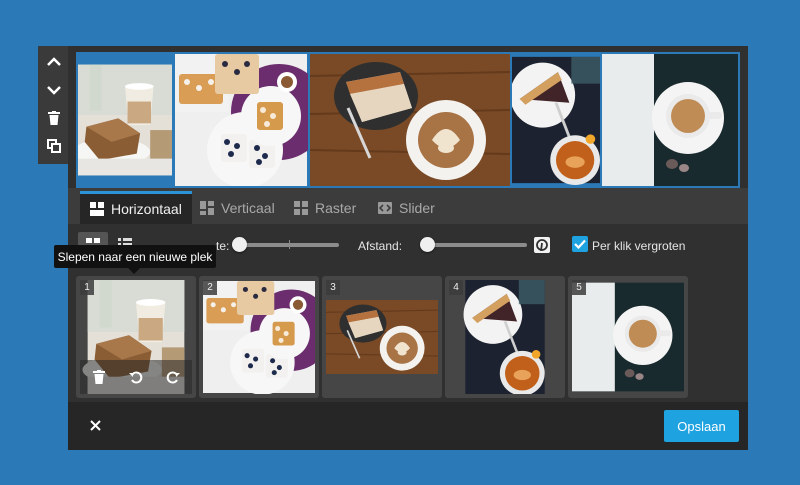 The width and height of the screenshot is (800, 485). Describe the element at coordinates (289, 244) in the screenshot. I see `height-slider-tick` at that location.